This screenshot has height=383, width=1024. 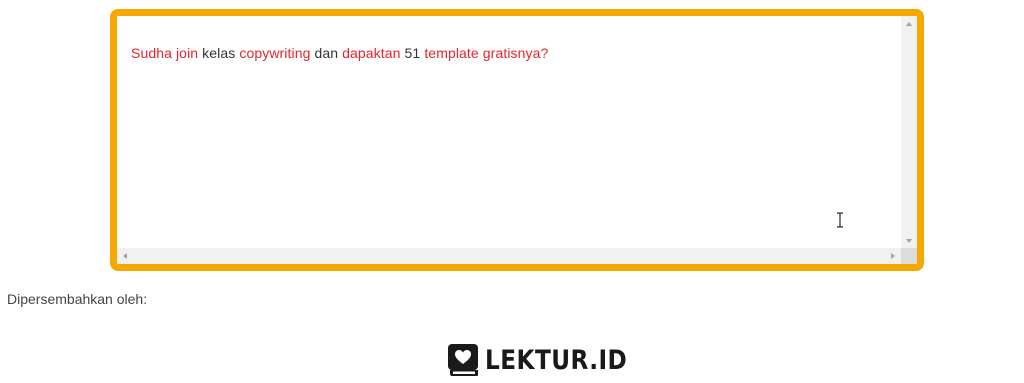 I want to click on editor-word: dan, so click(x=326, y=53).